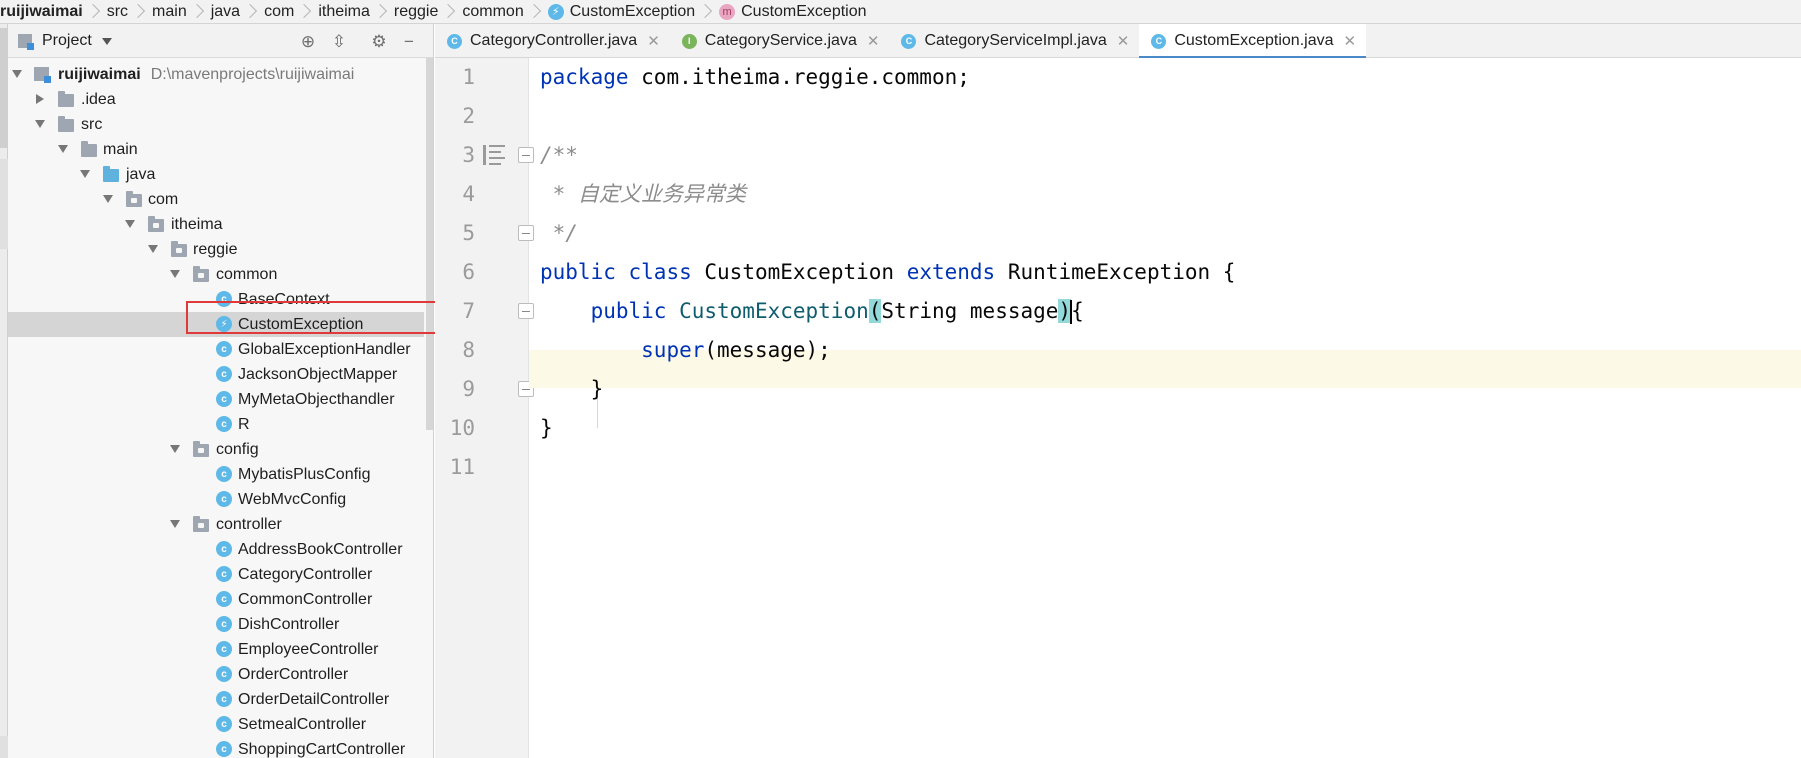 The image size is (1801, 758). What do you see at coordinates (468, 77) in the screenshot?
I see `line-number: 1` at bounding box center [468, 77].